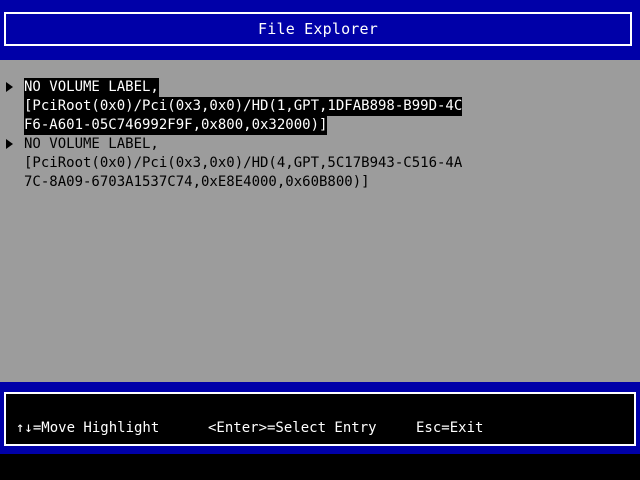 The height and width of the screenshot is (480, 640). I want to click on move-highlight-hint: ↑↓=Move Highlight, so click(88, 428).